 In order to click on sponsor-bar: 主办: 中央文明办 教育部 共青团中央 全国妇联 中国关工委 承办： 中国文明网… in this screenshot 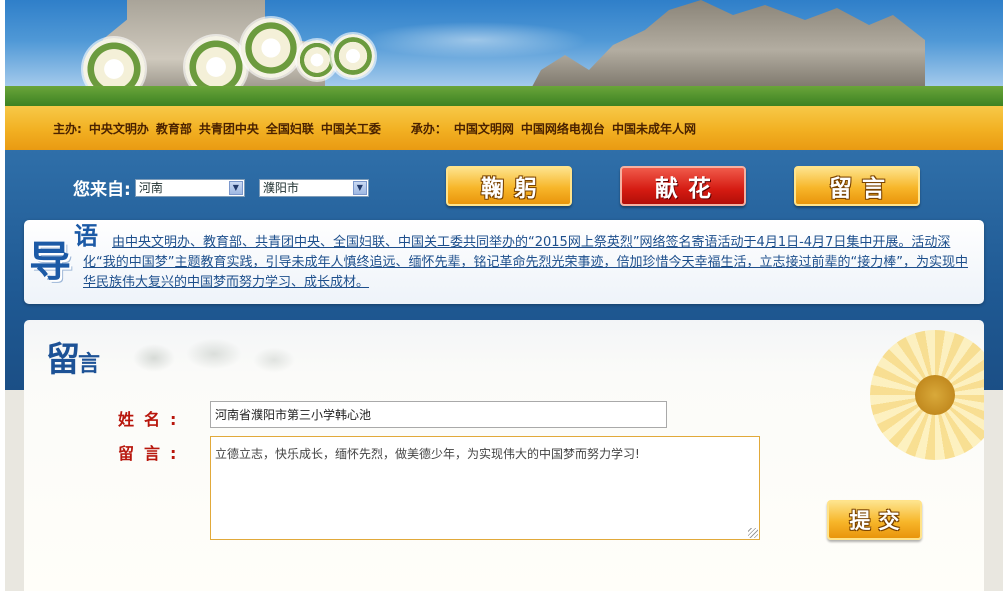, I will do `click(504, 128)`.